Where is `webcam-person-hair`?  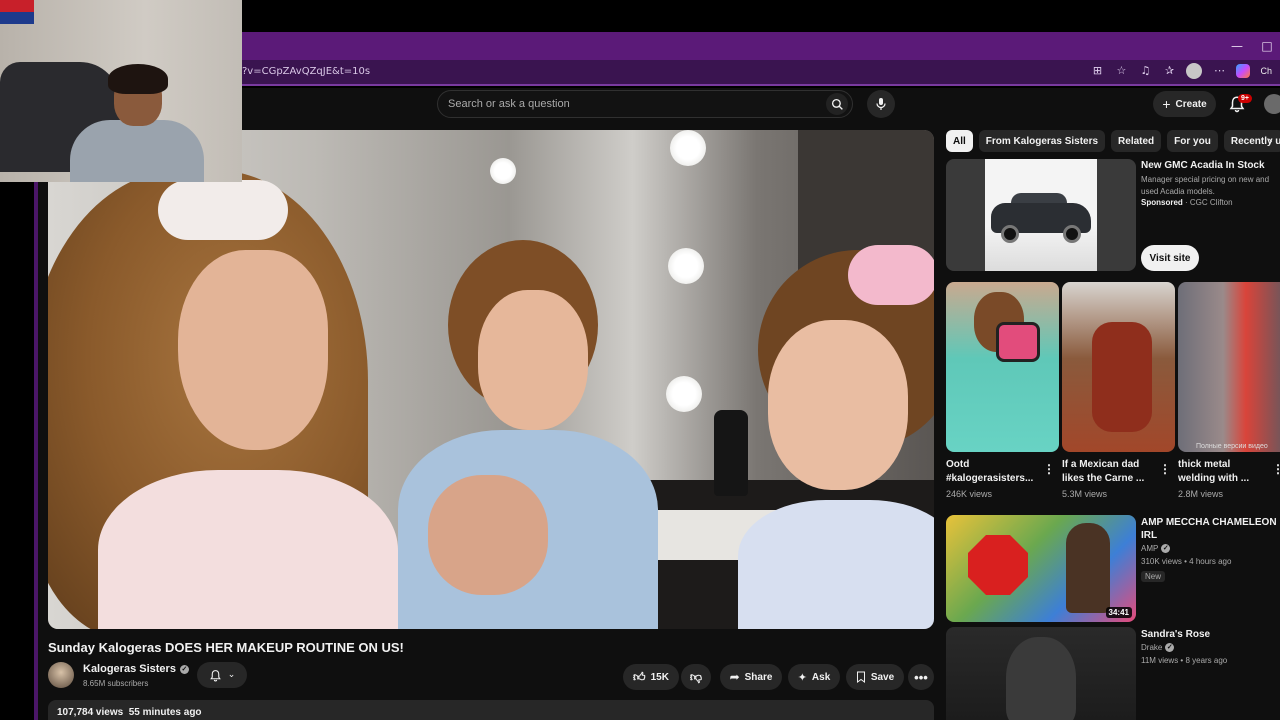 webcam-person-hair is located at coordinates (138, 79).